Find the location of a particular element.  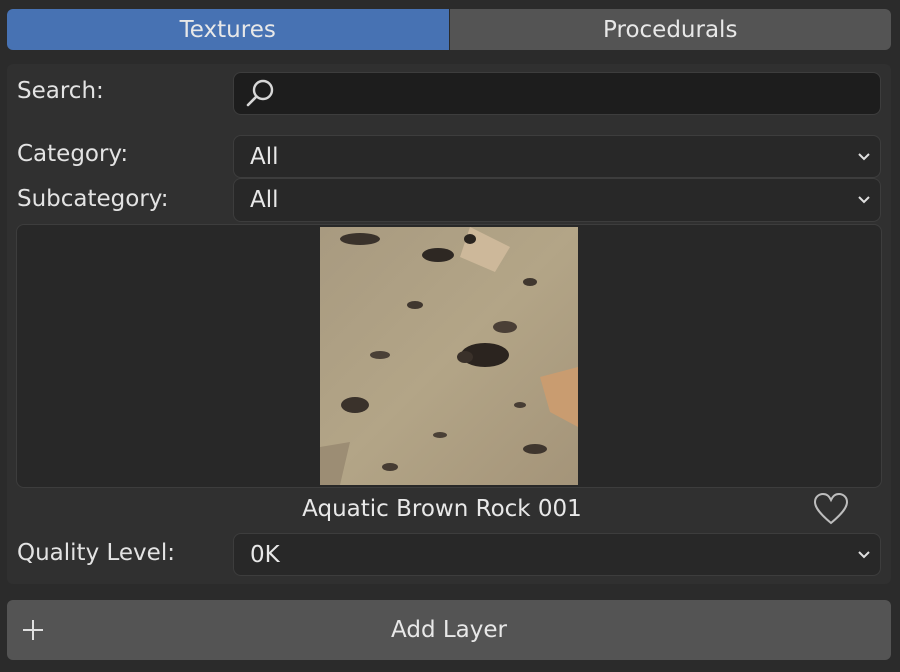

subcategory-value: All is located at coordinates (264, 200).